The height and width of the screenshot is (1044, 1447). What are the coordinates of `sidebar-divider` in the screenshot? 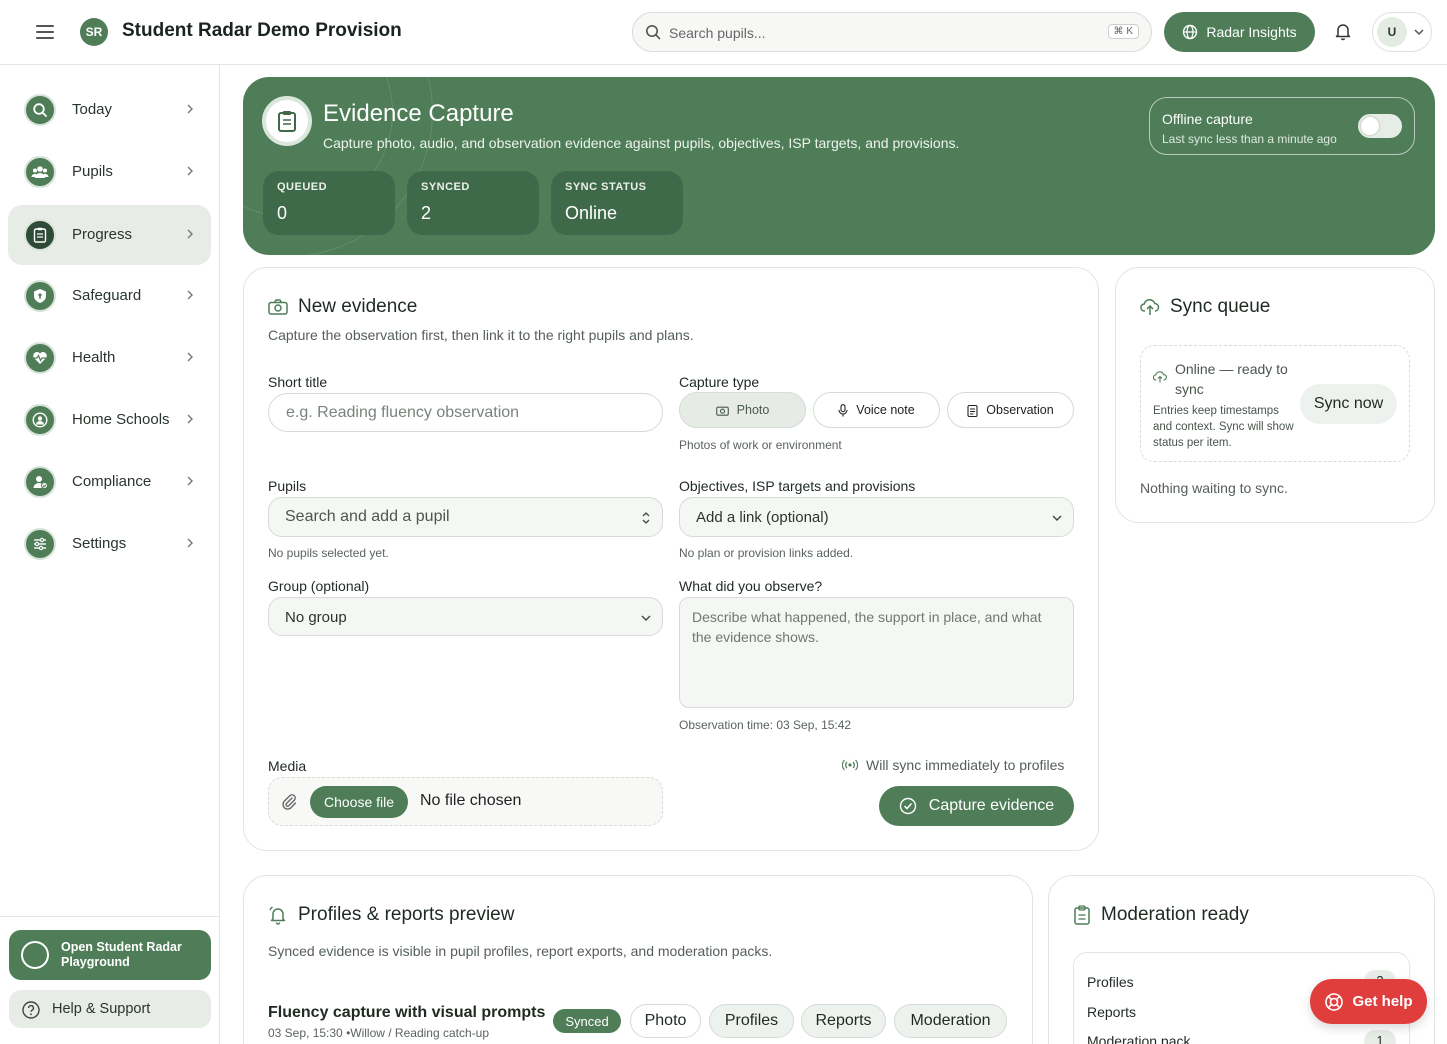 It's located at (109, 916).